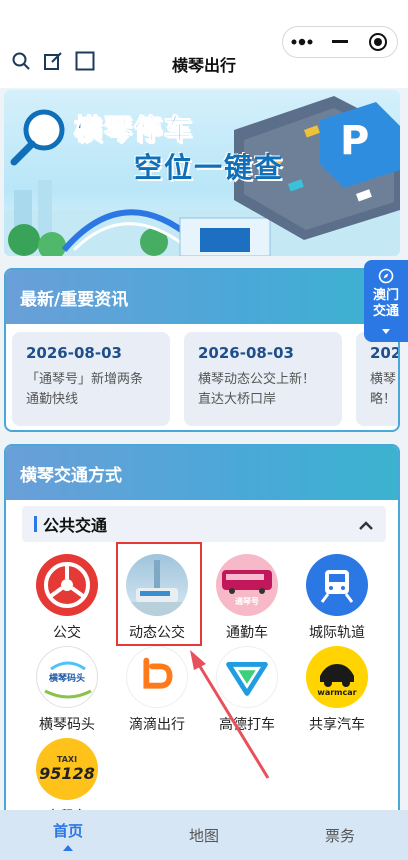  Describe the element at coordinates (247, 585) in the screenshot. I see `commuter-bus-icon: 通琴号` at that location.